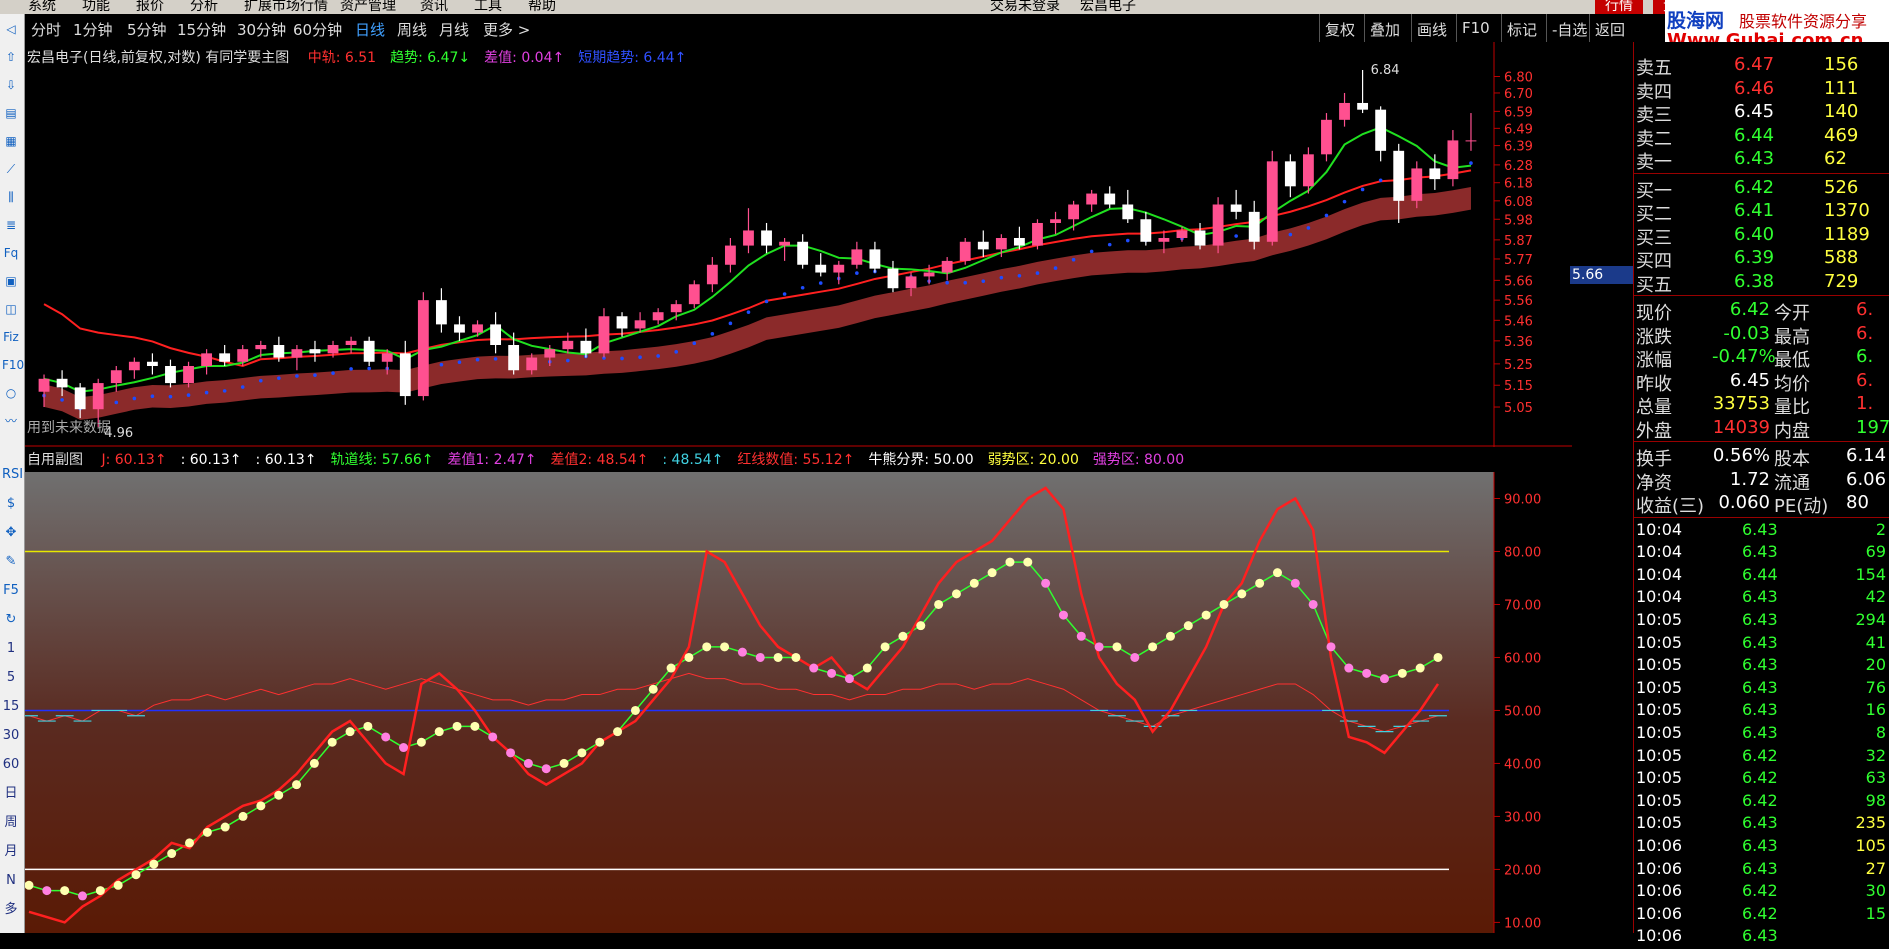  What do you see at coordinates (11, 29) in the screenshot?
I see `back-arrow-icon: ◁` at bounding box center [11, 29].